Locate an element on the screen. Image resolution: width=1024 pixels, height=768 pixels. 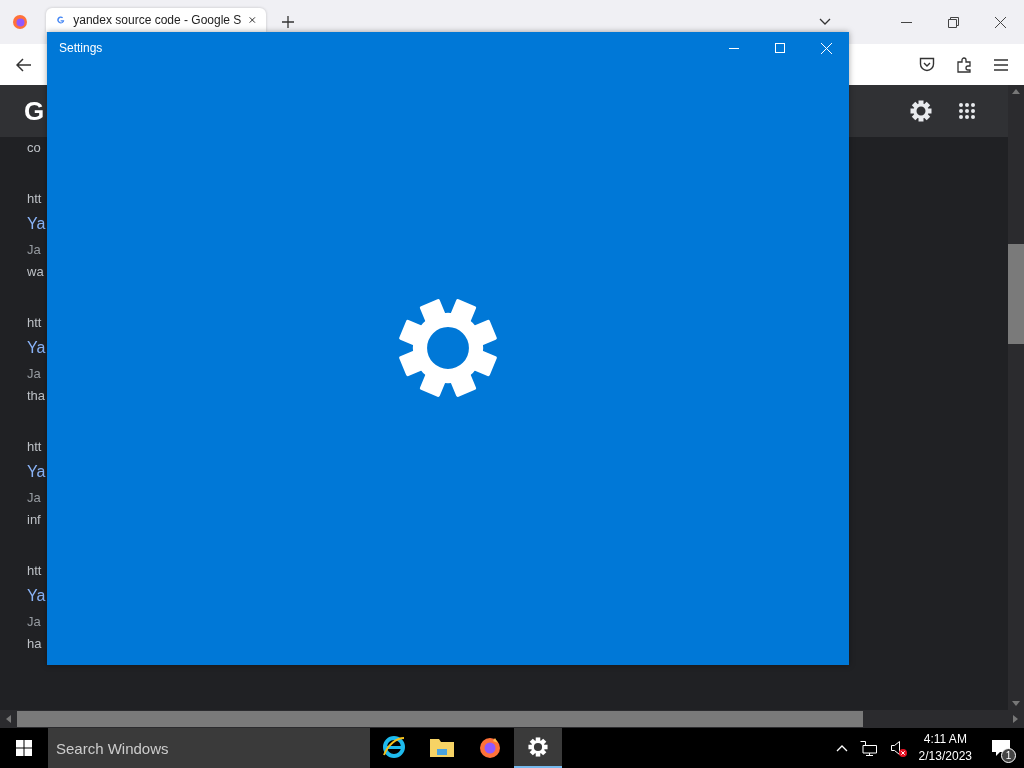
show-hidden-icons-chevron-icon is located at coordinates (841, 748).